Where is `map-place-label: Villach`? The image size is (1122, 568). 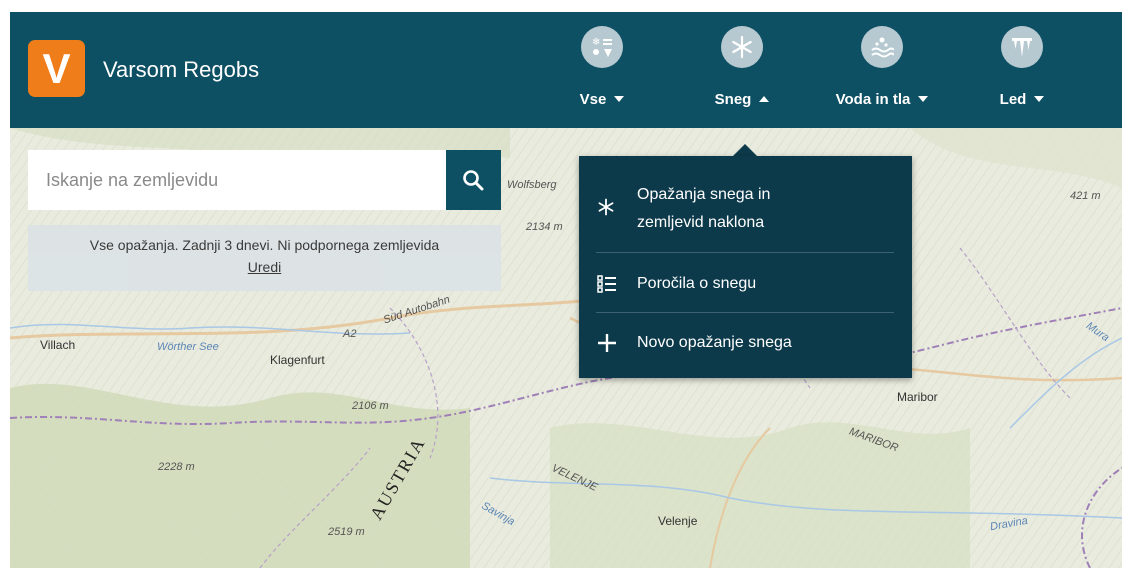
map-place-label: Villach is located at coordinates (58, 345).